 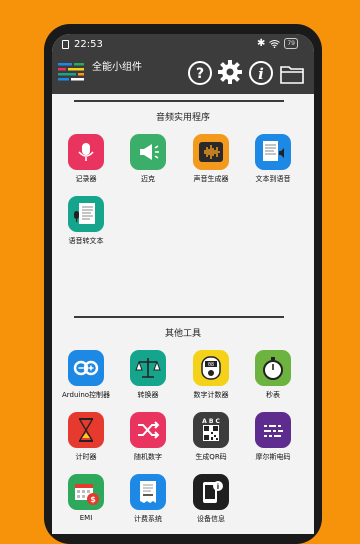 I want to click on document-speaker-icon, so click(x=273, y=152).